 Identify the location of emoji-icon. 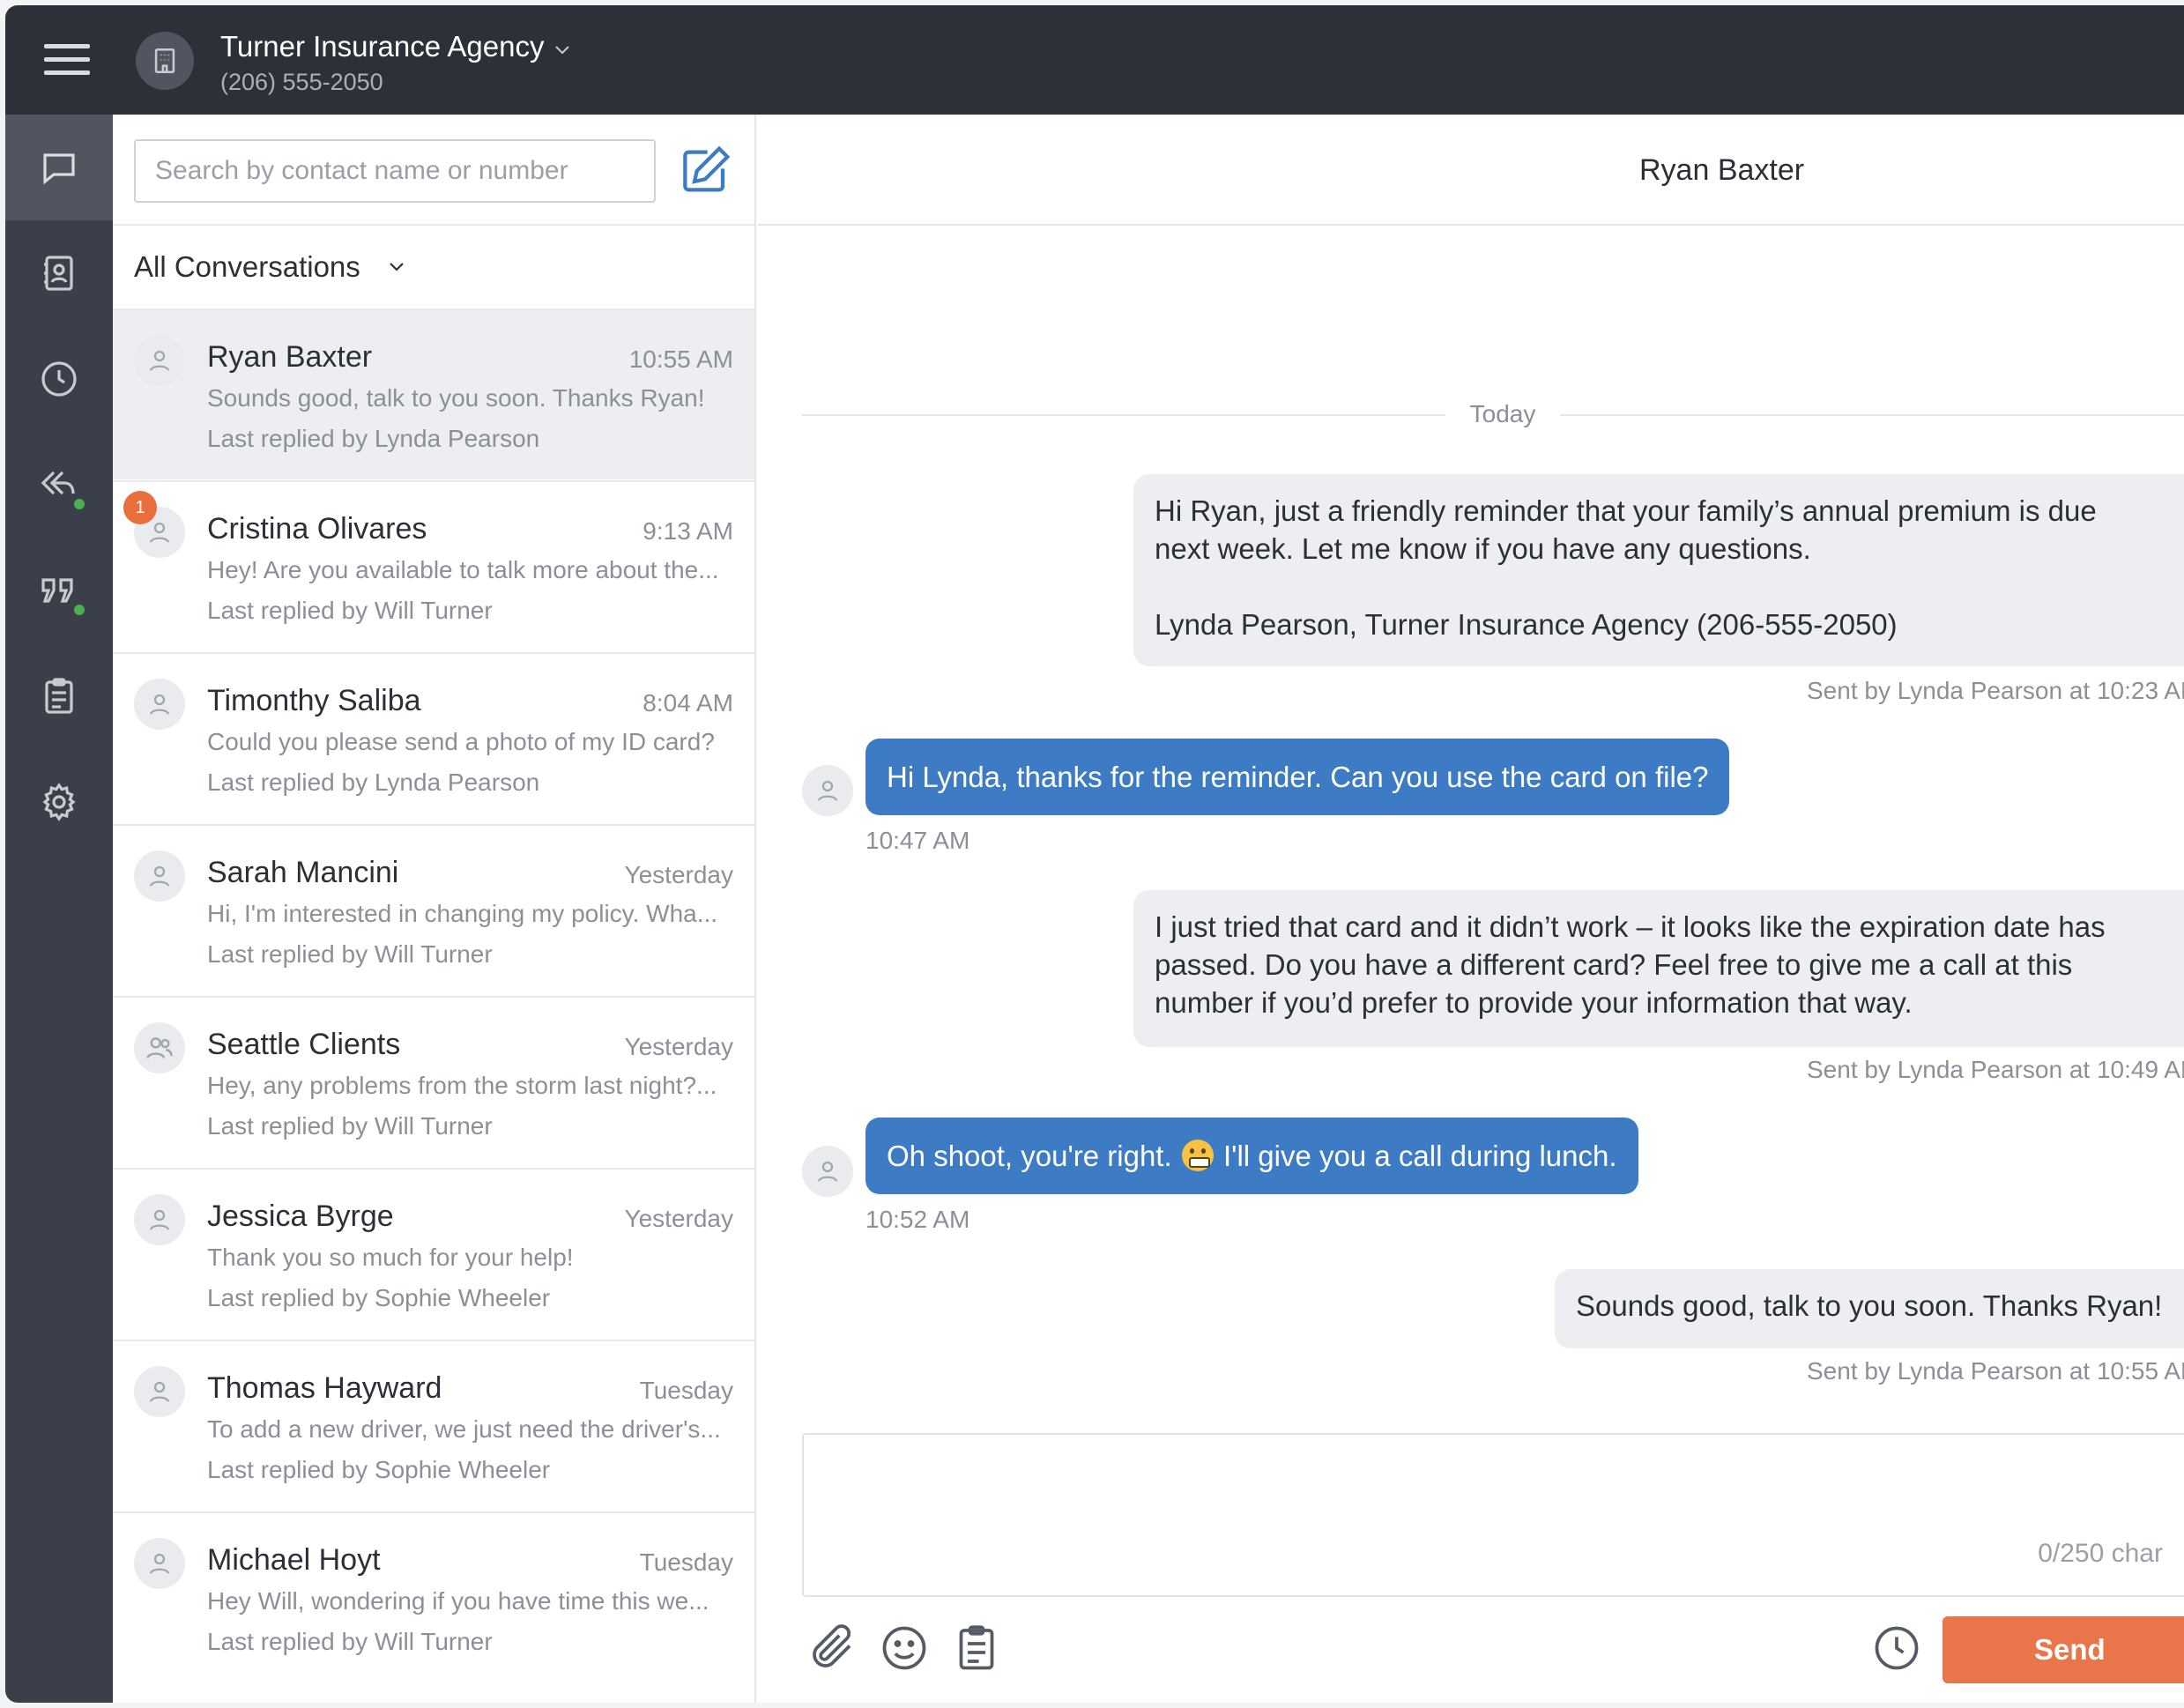
(904, 1649).